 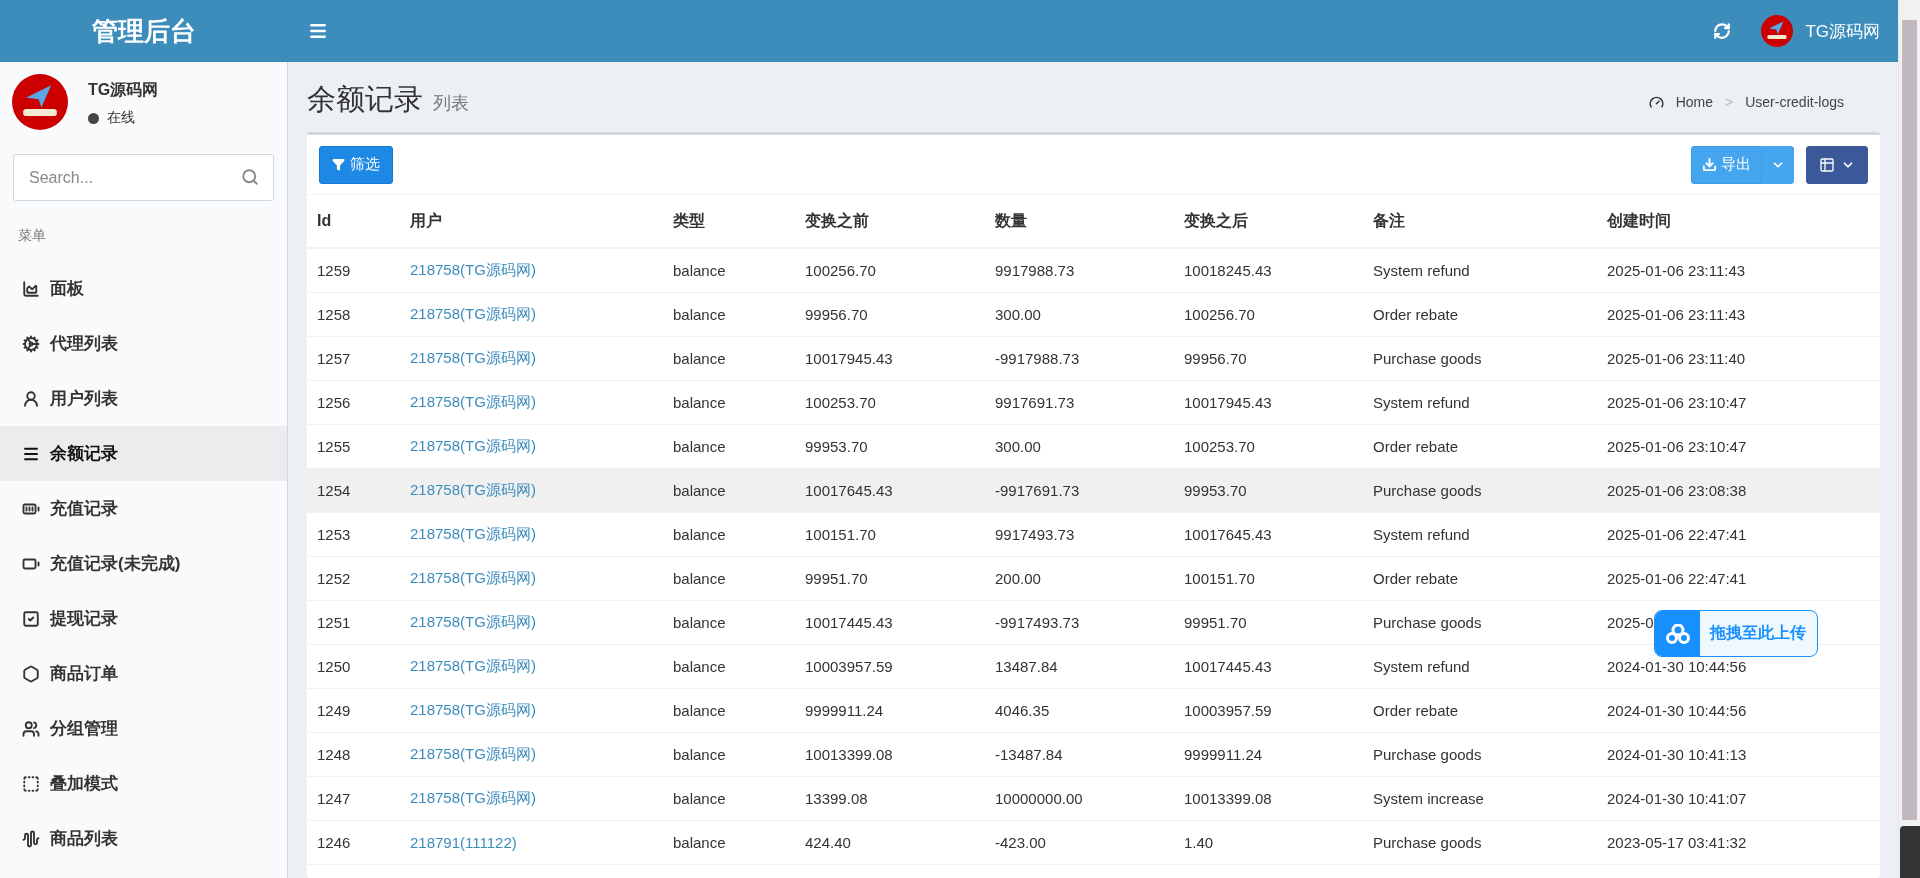 I want to click on table-cell-text: 99956.70, so click(x=836, y=314).